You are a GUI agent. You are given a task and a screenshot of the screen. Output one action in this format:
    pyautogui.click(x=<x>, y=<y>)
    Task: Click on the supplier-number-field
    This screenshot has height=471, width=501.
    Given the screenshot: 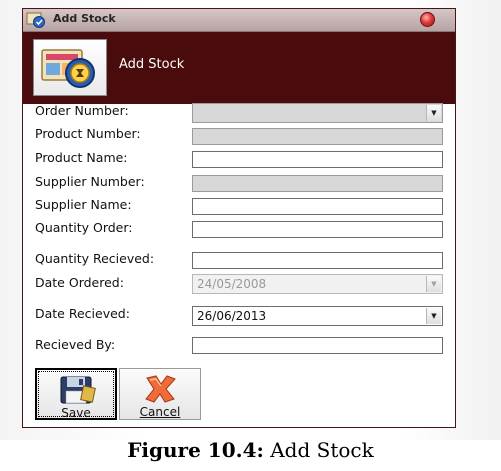 What is the action you would take?
    pyautogui.click(x=317, y=183)
    